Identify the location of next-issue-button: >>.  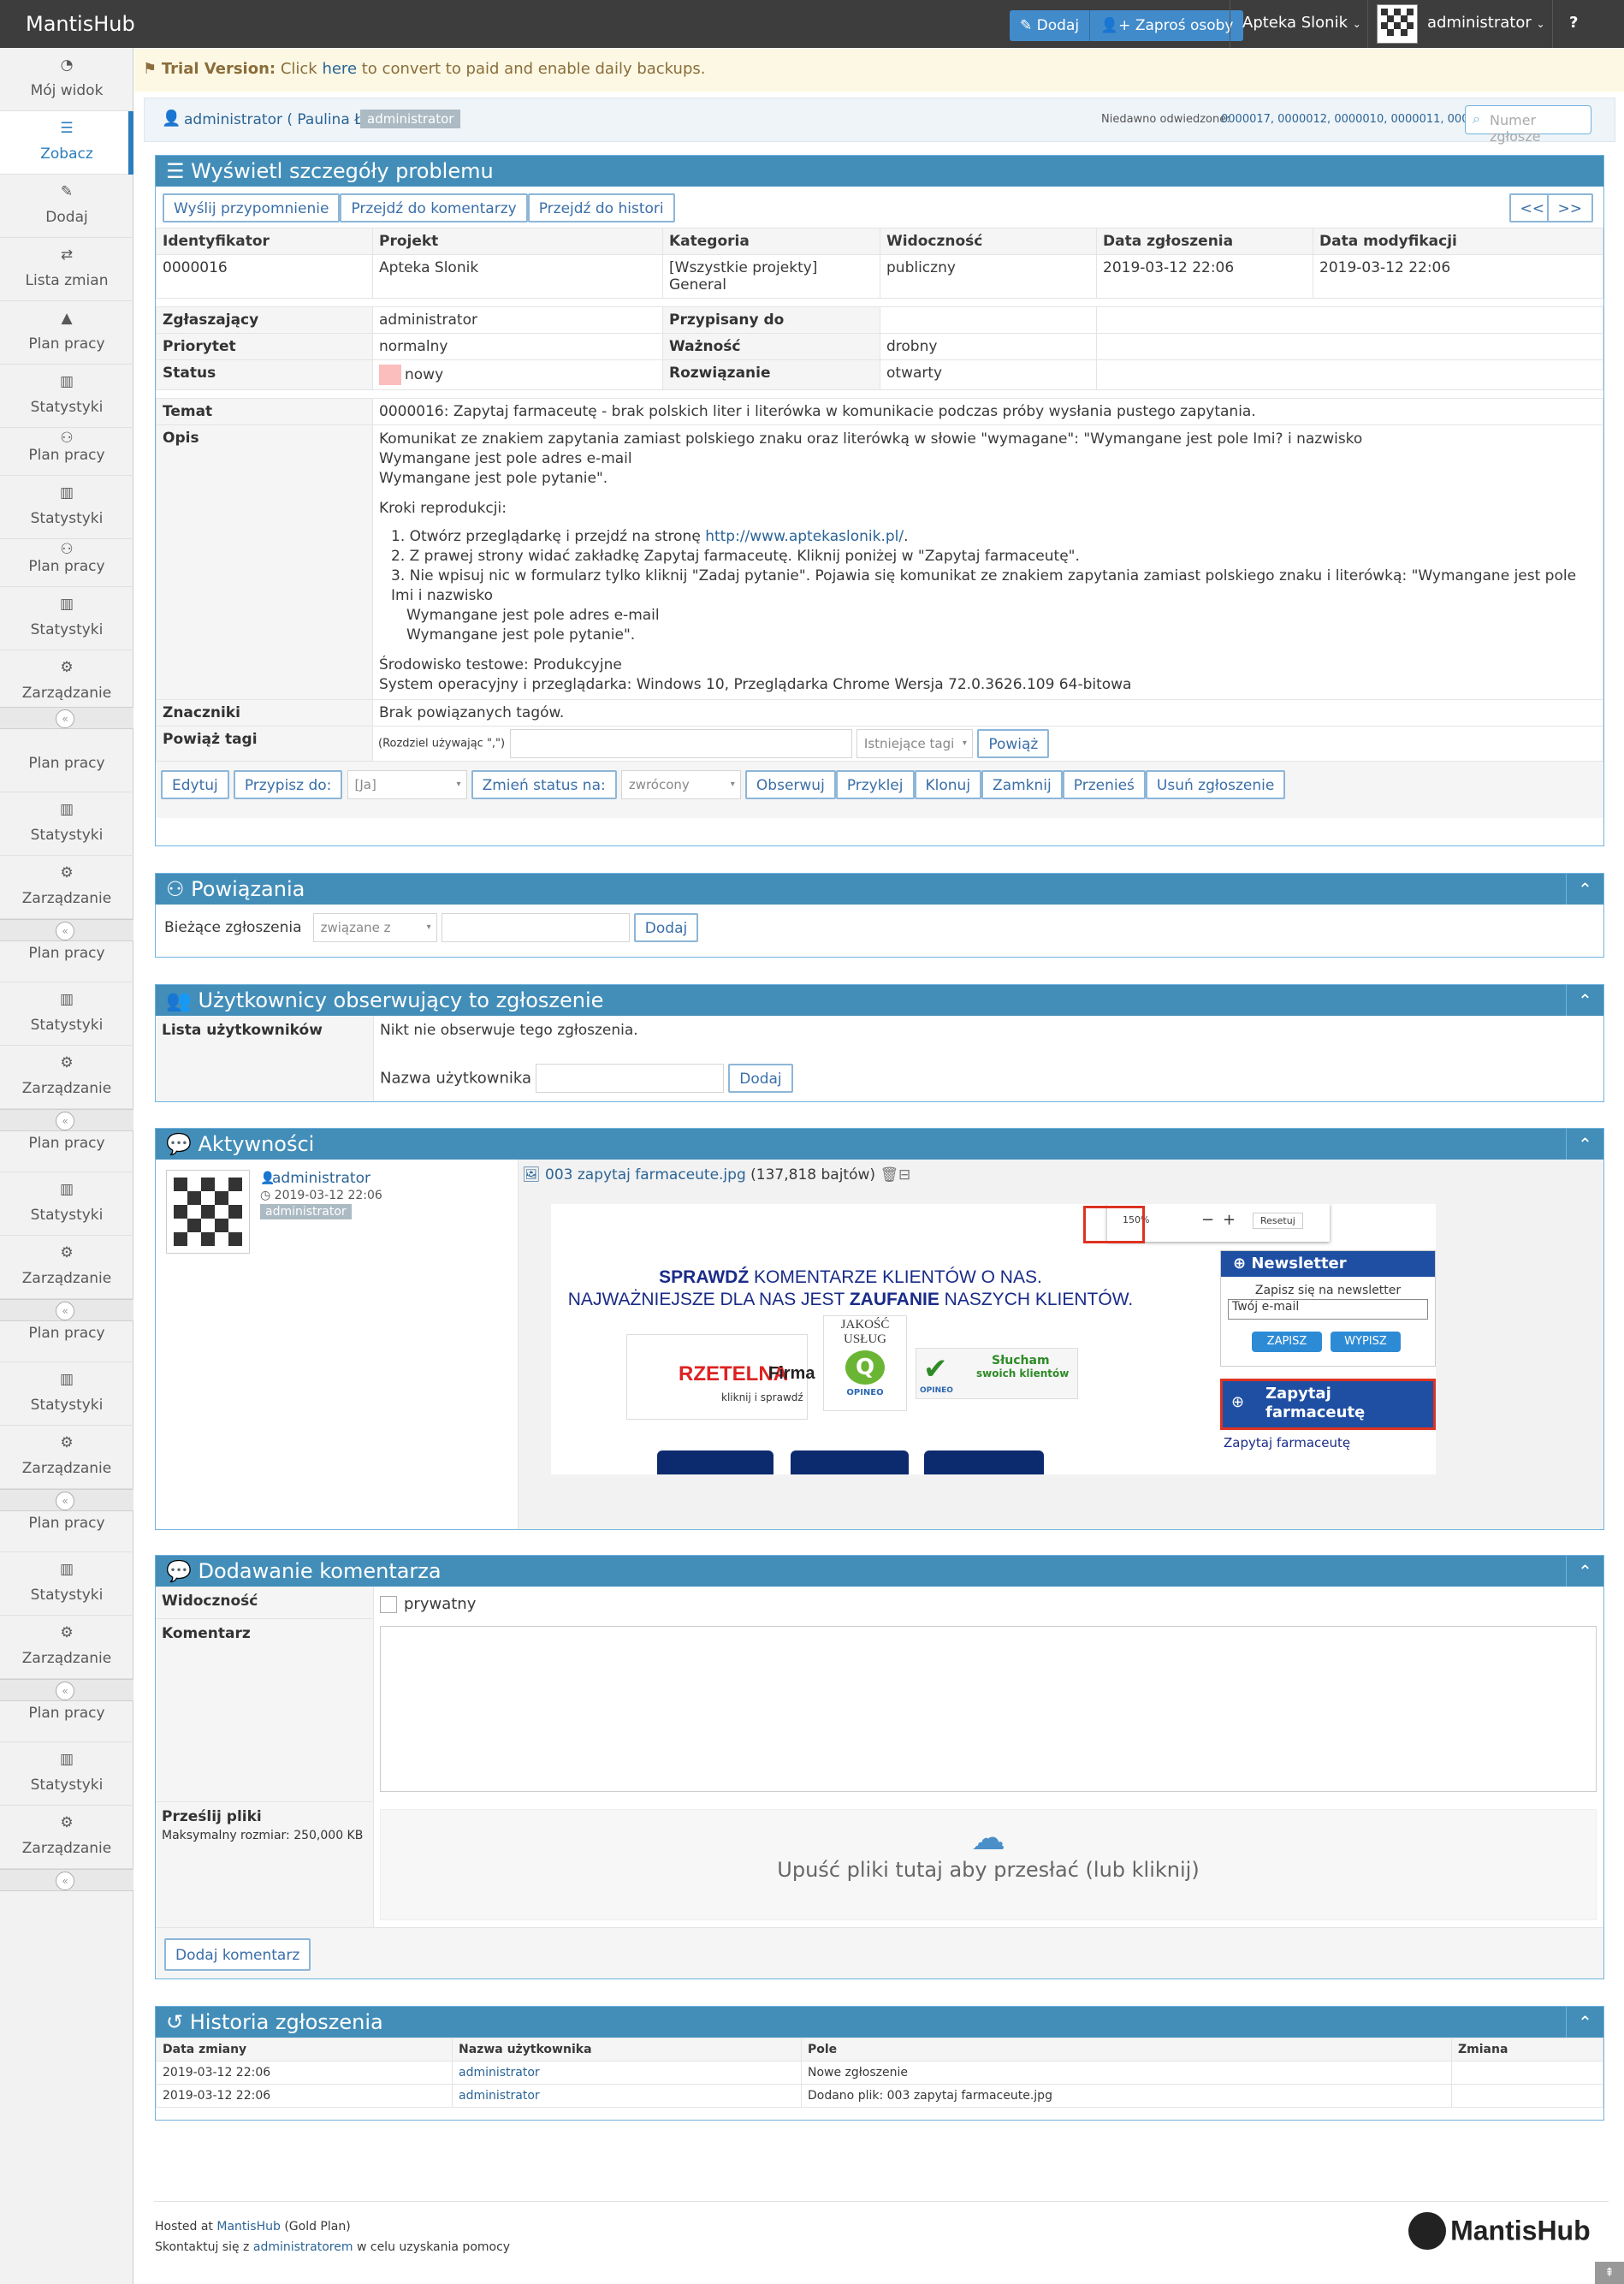
(1569, 207).